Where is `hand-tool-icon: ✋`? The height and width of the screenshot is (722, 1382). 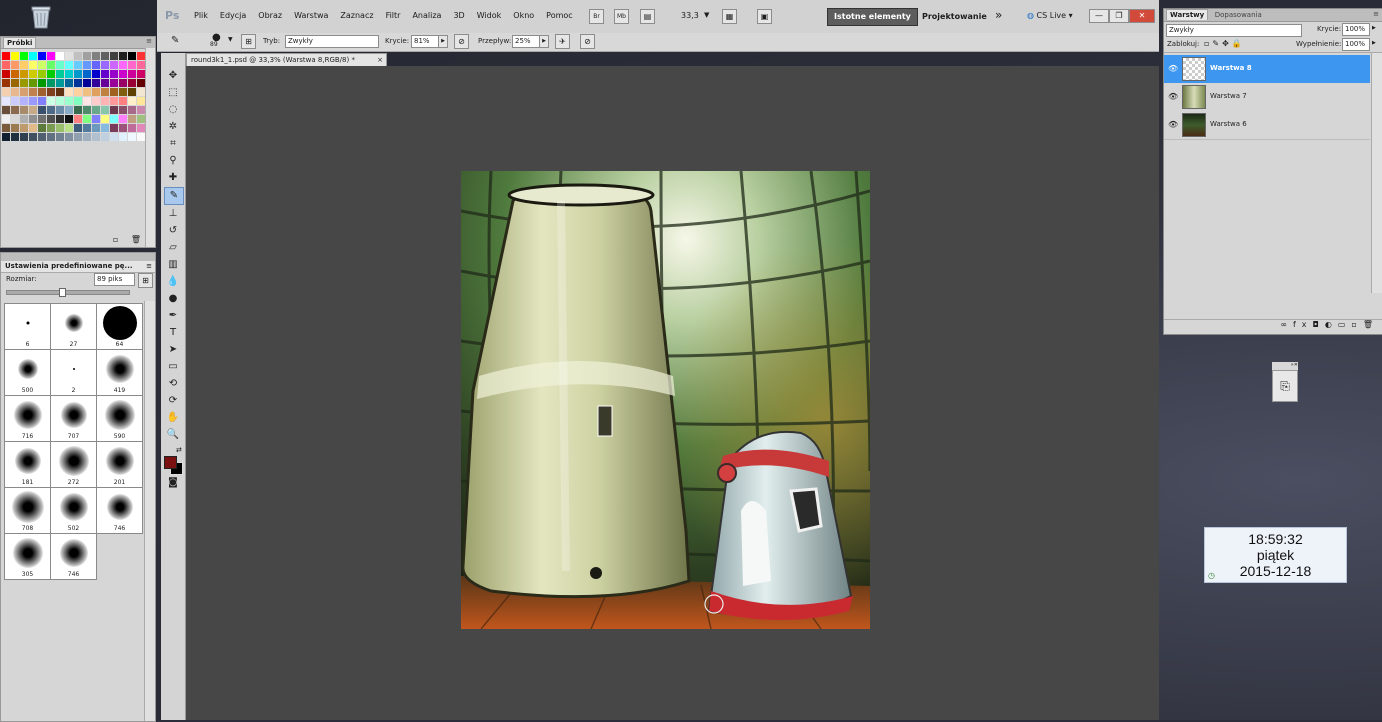
hand-tool-icon: ✋ is located at coordinates (173, 418).